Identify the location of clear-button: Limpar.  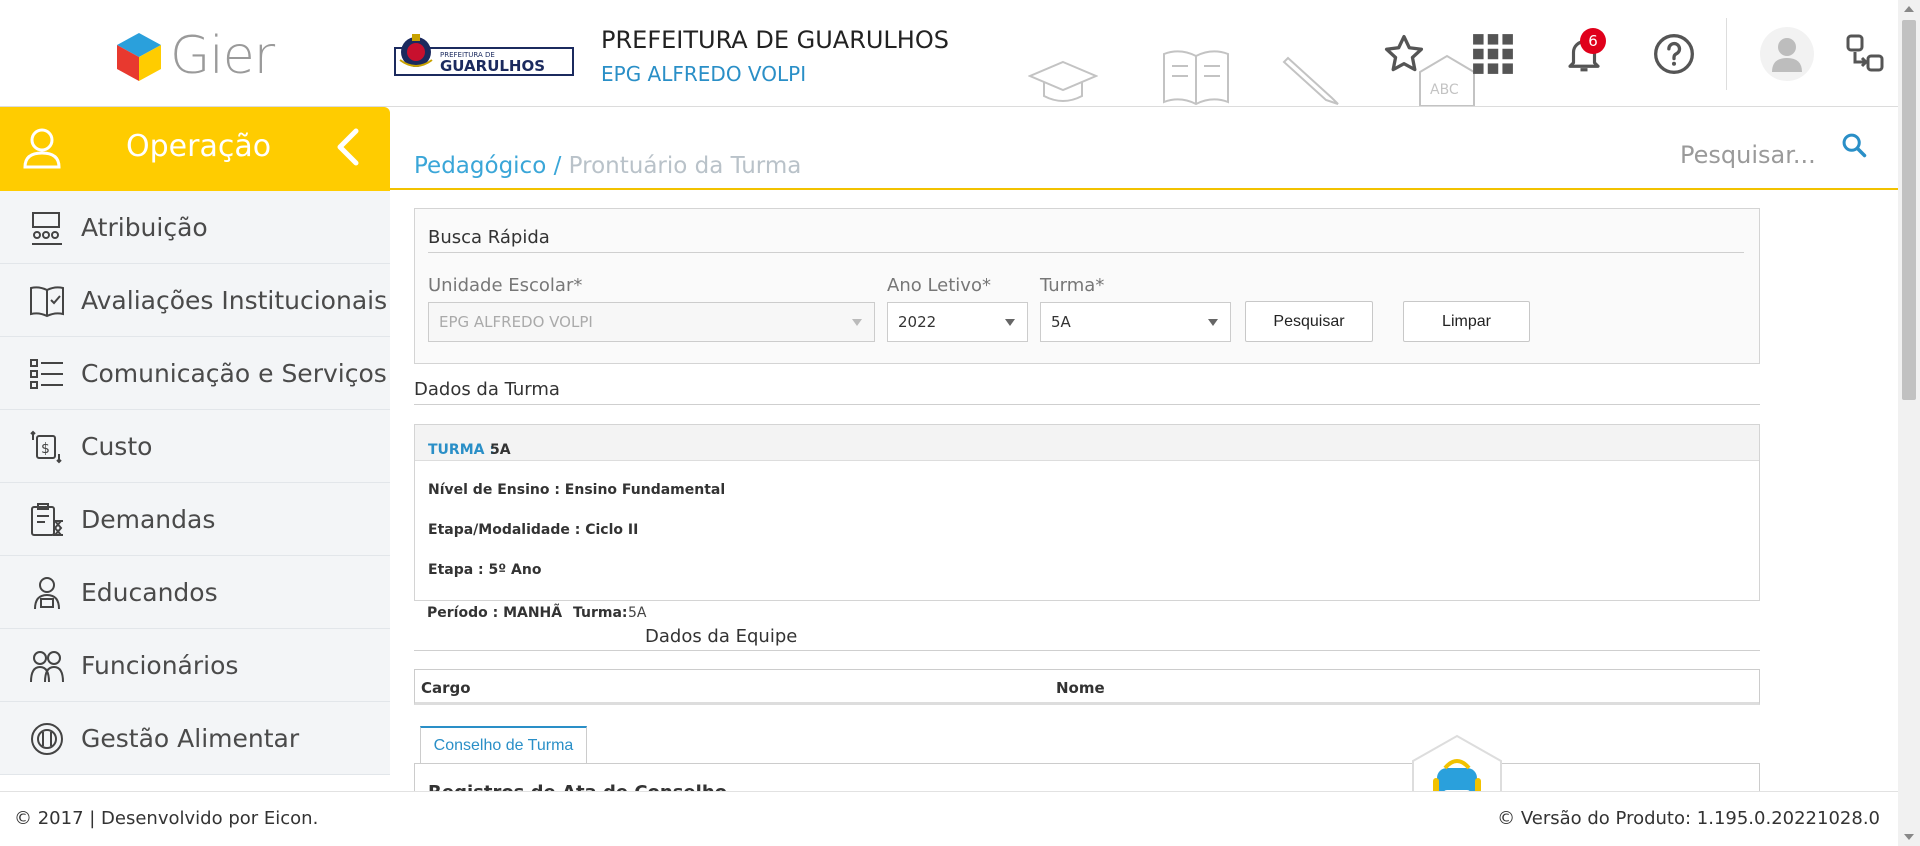
(1466, 321).